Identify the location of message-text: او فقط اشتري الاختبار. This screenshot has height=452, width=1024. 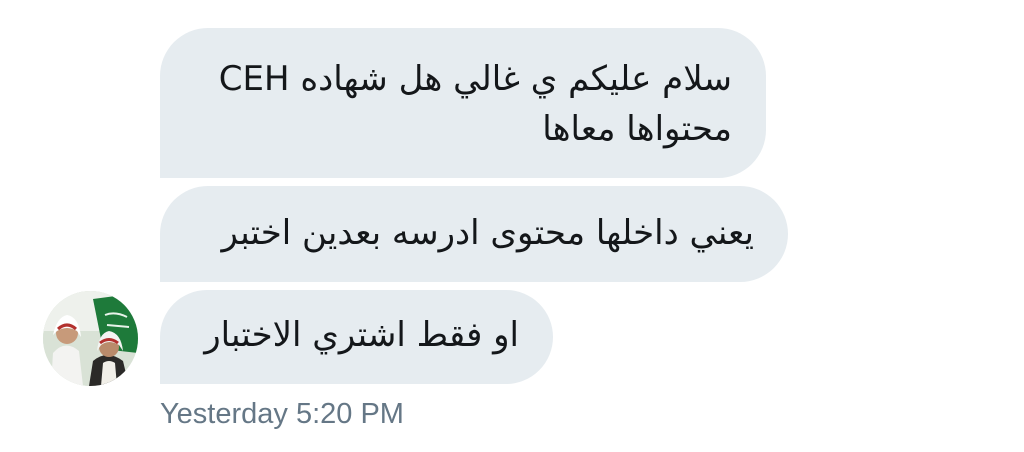
(361, 335).